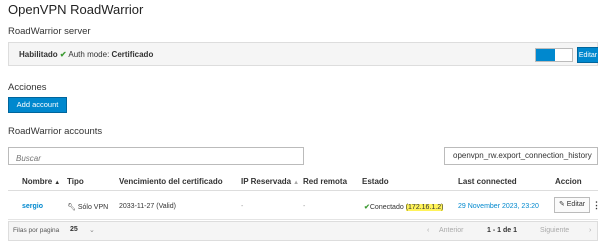 The width and height of the screenshot is (598, 245). What do you see at coordinates (37, 181) in the screenshot?
I see `column-name-label: Nombre` at bounding box center [37, 181].